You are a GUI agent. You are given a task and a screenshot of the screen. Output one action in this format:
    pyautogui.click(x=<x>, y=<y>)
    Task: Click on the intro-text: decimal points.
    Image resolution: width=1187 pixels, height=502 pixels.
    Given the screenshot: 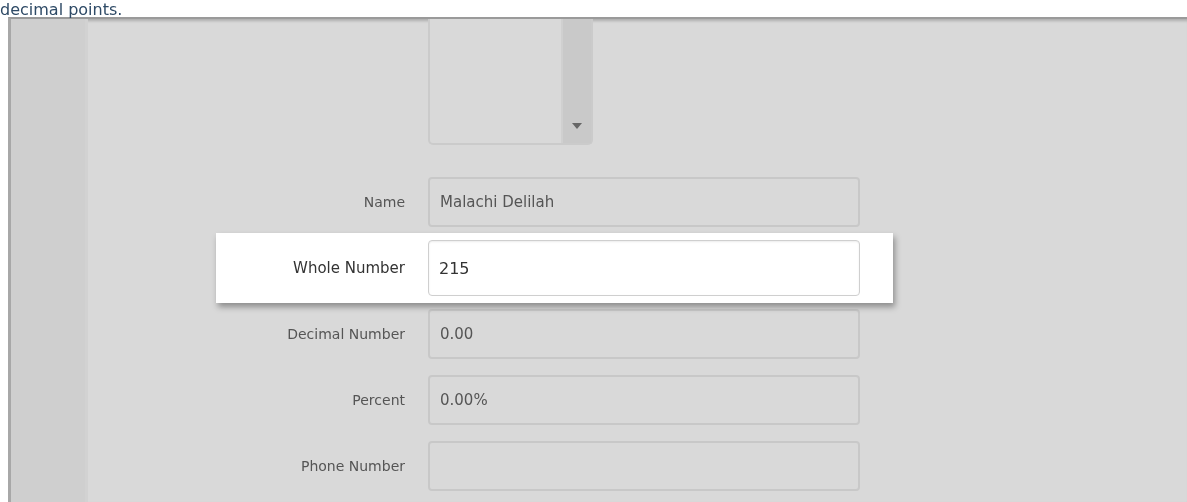 What is the action you would take?
    pyautogui.click(x=61, y=9)
    